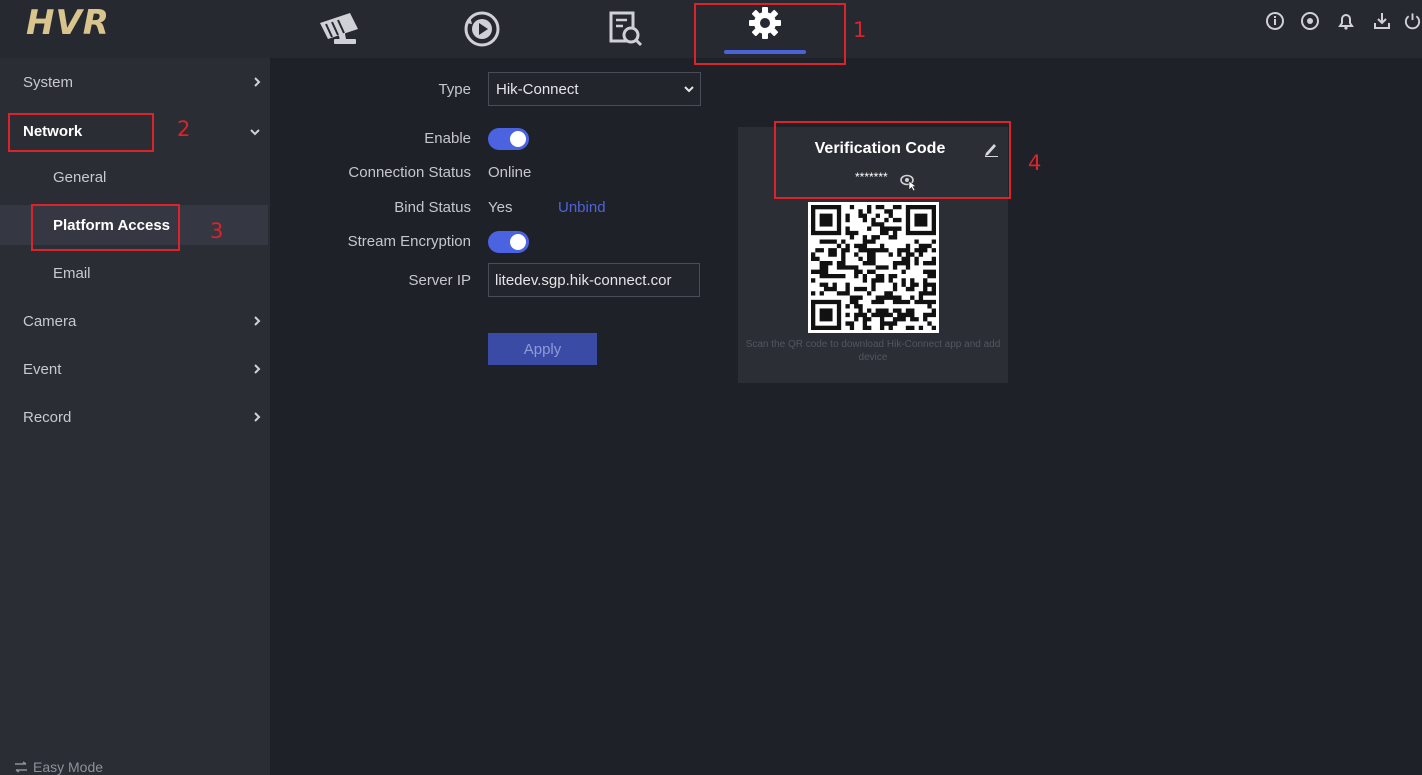 The height and width of the screenshot is (775, 1422). I want to click on info-icon, so click(1275, 21).